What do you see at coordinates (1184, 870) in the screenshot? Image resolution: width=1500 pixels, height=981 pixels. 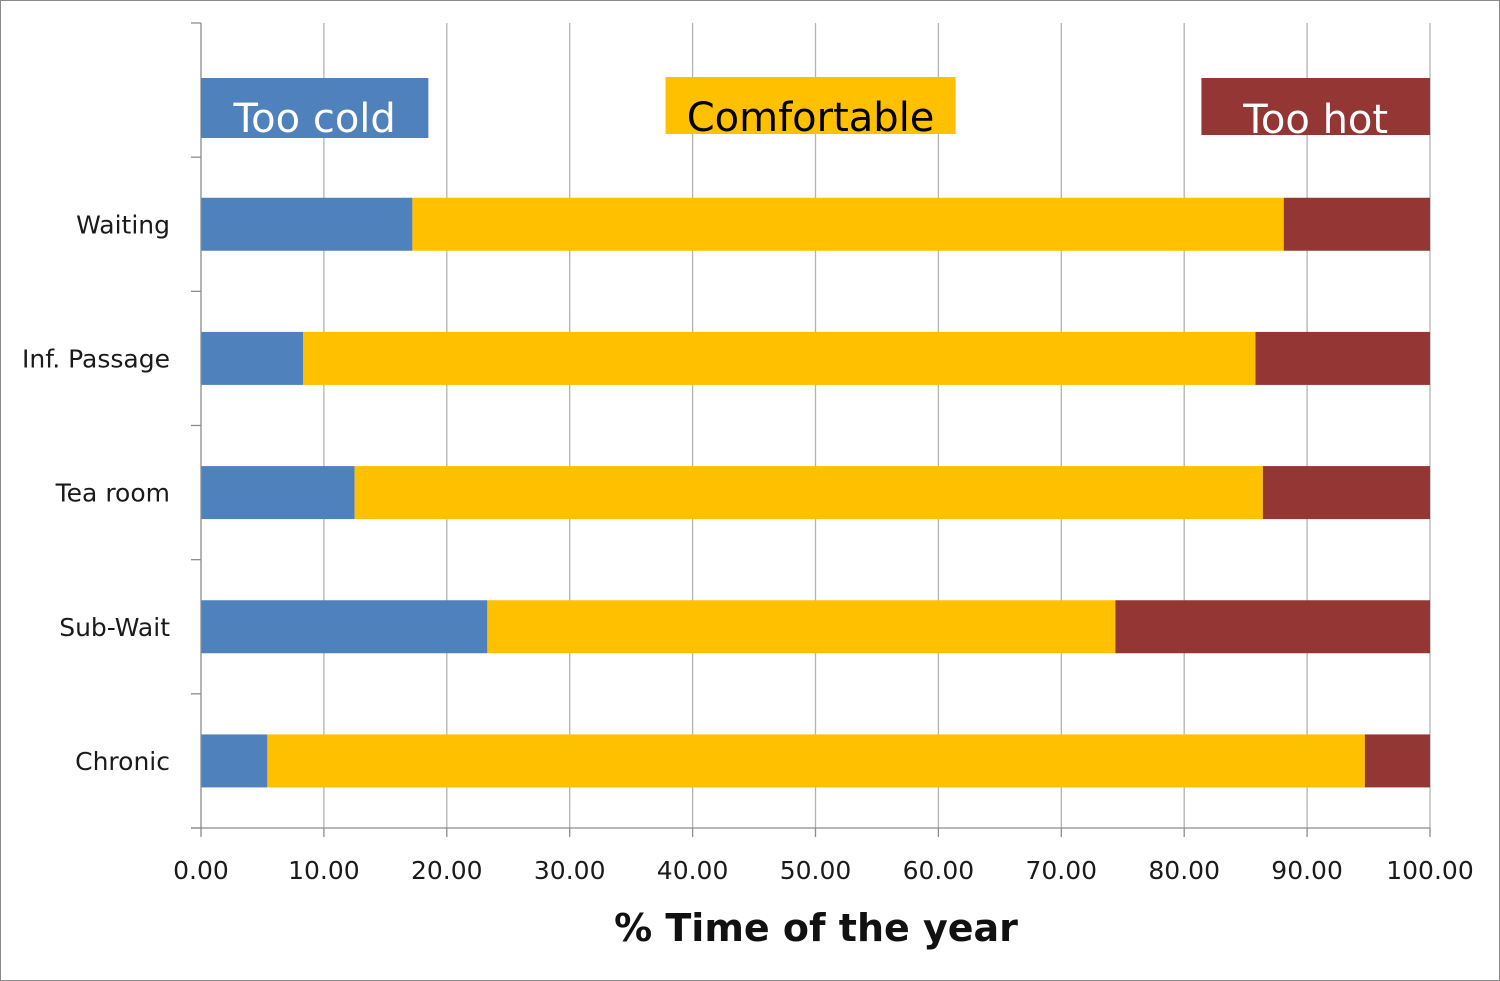 I see `x-tick-label: 80.00` at bounding box center [1184, 870].